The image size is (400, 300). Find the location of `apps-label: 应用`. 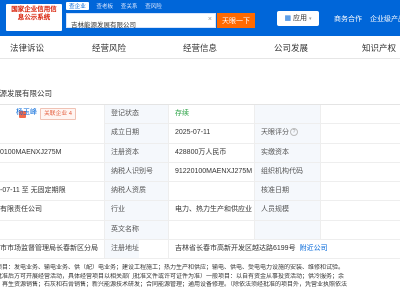

apps-label: 应用 is located at coordinates (300, 18).